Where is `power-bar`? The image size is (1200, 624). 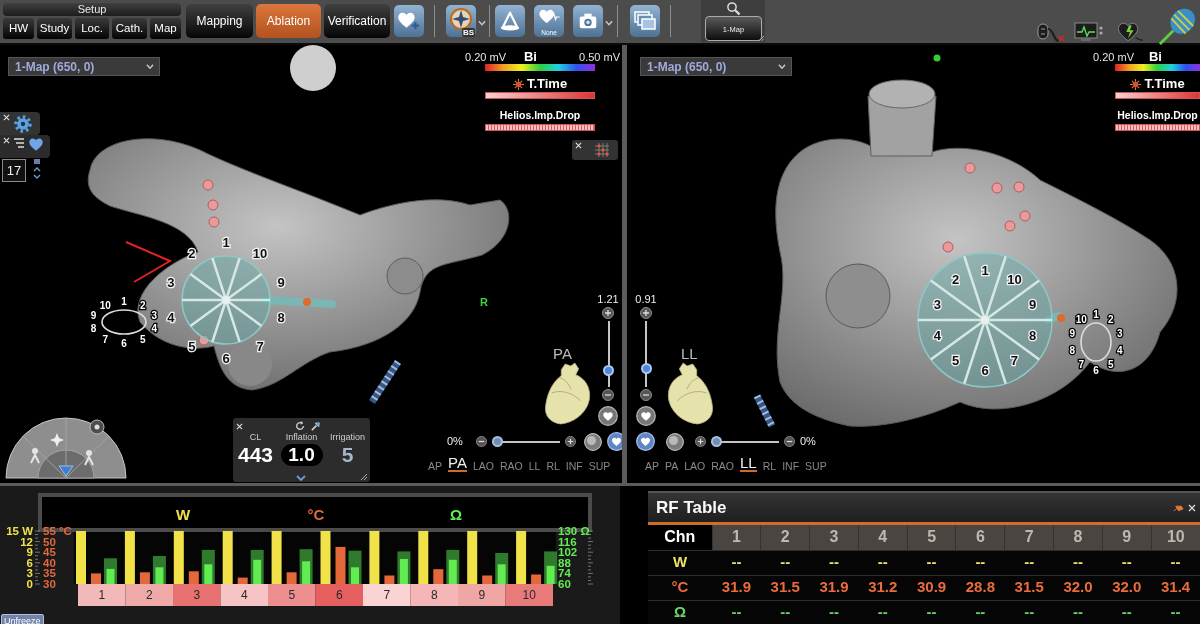
power-bar is located at coordinates (521, 557).